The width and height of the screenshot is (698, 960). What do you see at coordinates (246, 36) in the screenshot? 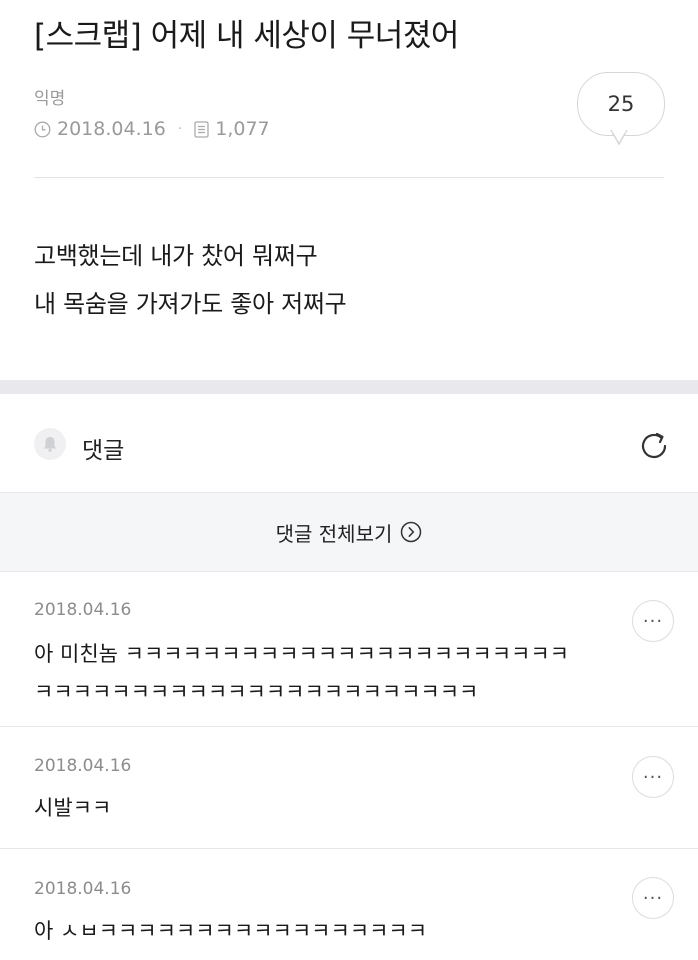
I see `post-title: [스크랩] 어제 내 세상이 무너졌어` at bounding box center [246, 36].